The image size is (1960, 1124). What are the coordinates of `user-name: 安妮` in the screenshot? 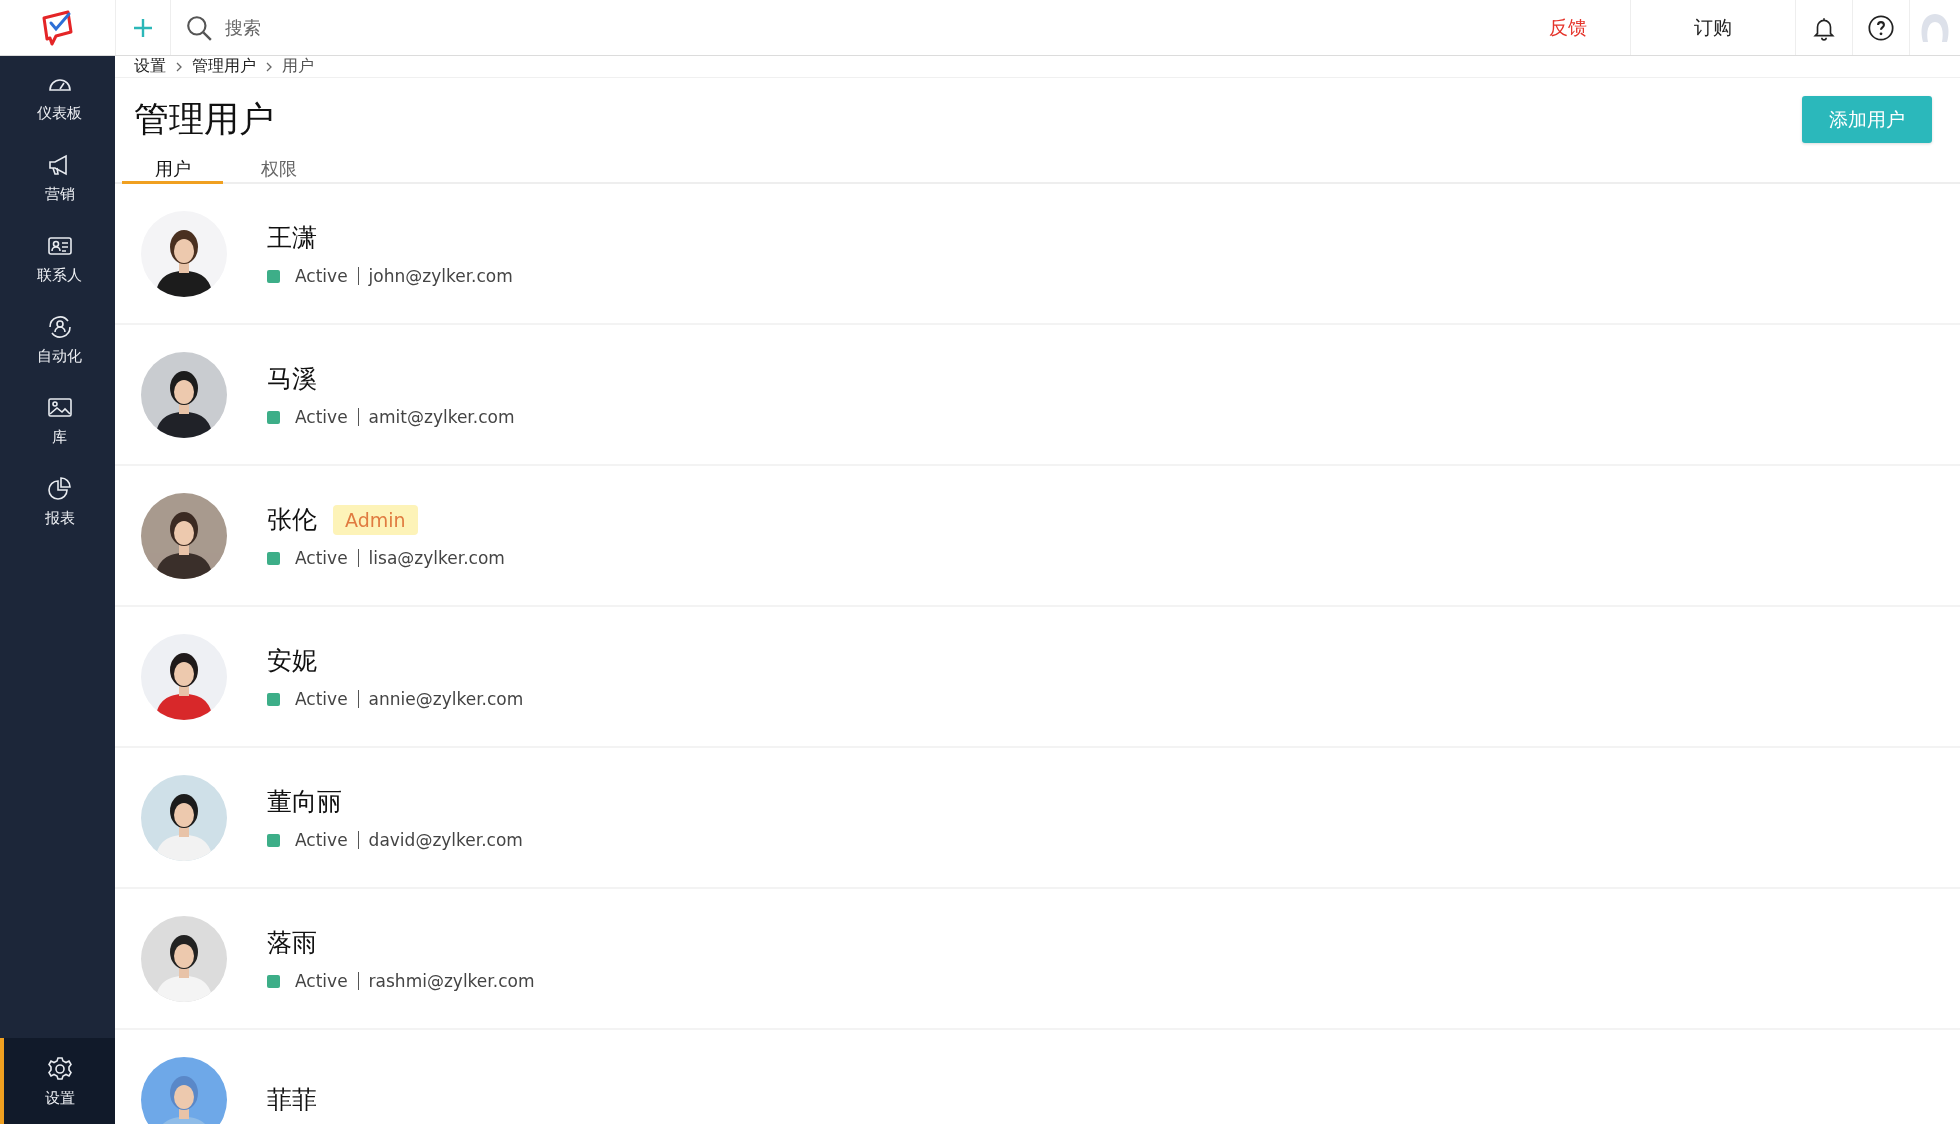 It's located at (292, 661).